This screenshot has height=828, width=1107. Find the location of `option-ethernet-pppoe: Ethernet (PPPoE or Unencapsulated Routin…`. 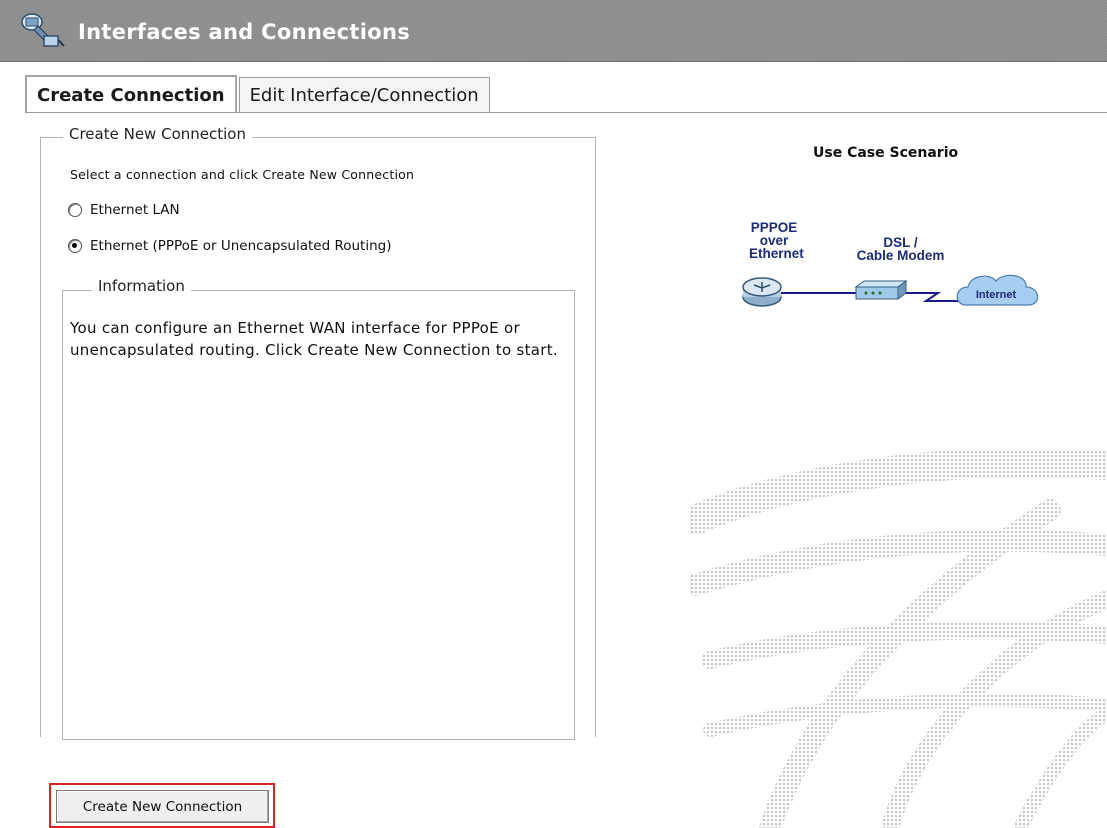

option-ethernet-pppoe: Ethernet (PPPoE or Unencapsulated Routin… is located at coordinates (230, 246).